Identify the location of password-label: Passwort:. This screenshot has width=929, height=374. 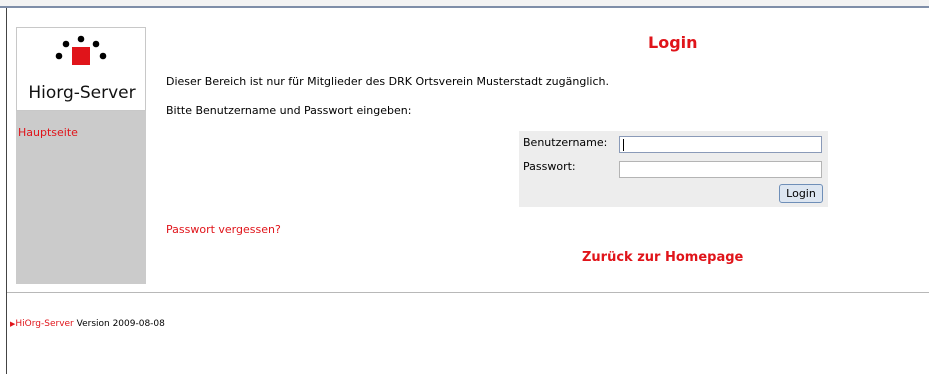
(549, 166).